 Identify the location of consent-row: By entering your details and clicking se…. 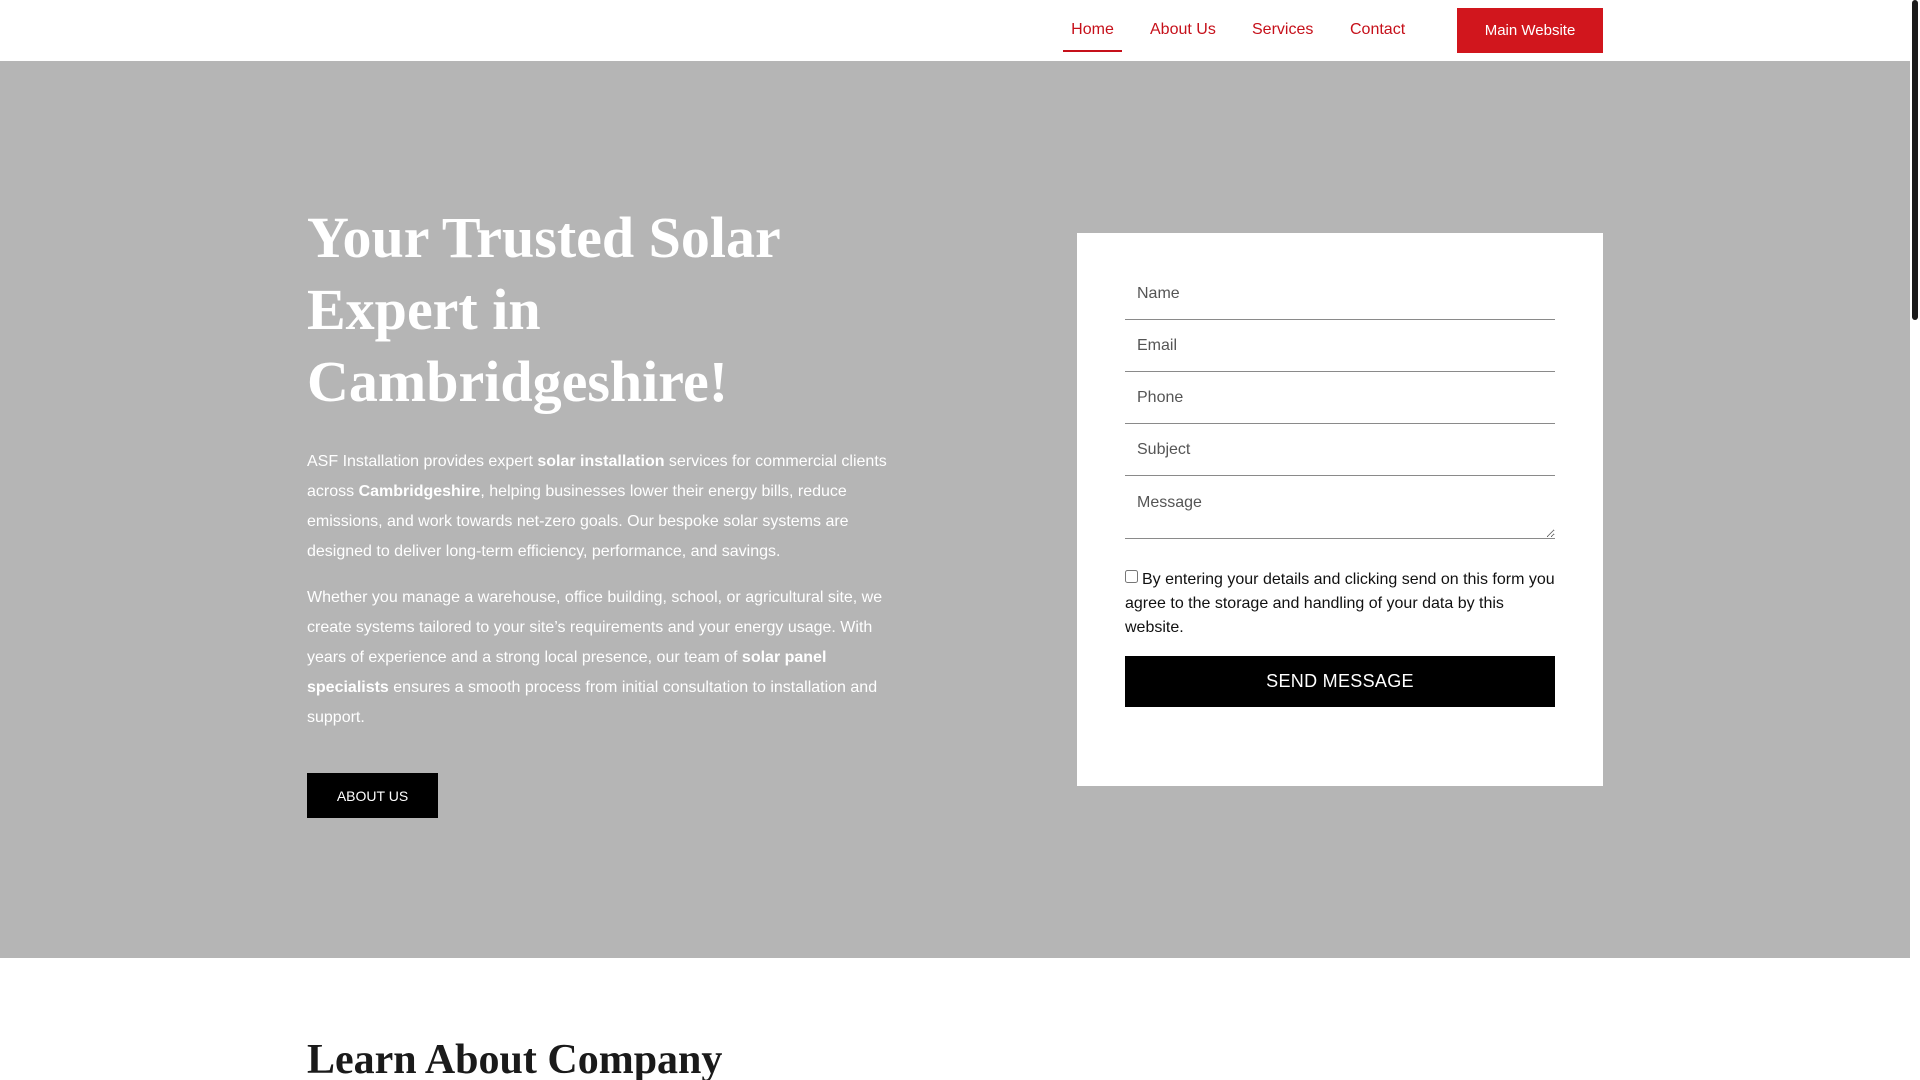
(1345, 604).